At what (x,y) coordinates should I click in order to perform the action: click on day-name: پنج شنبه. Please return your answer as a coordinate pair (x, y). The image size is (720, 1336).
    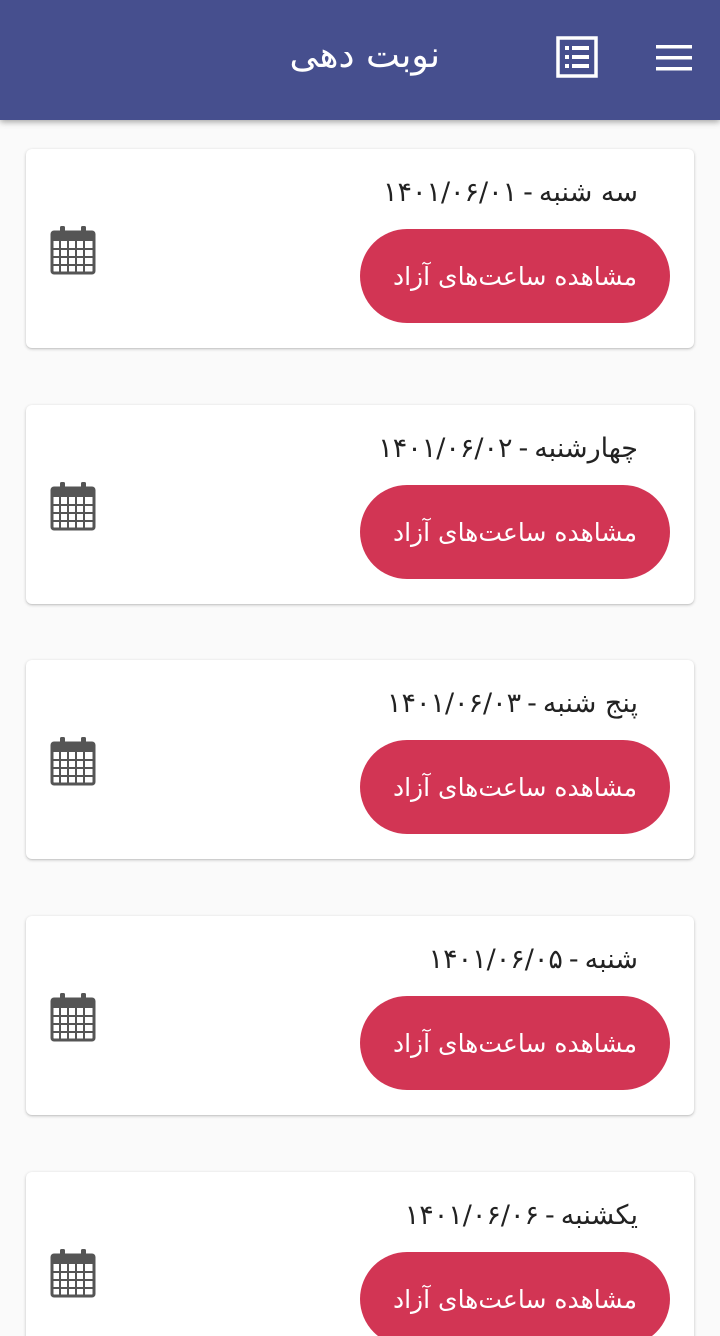
    Looking at the image, I should click on (590, 703).